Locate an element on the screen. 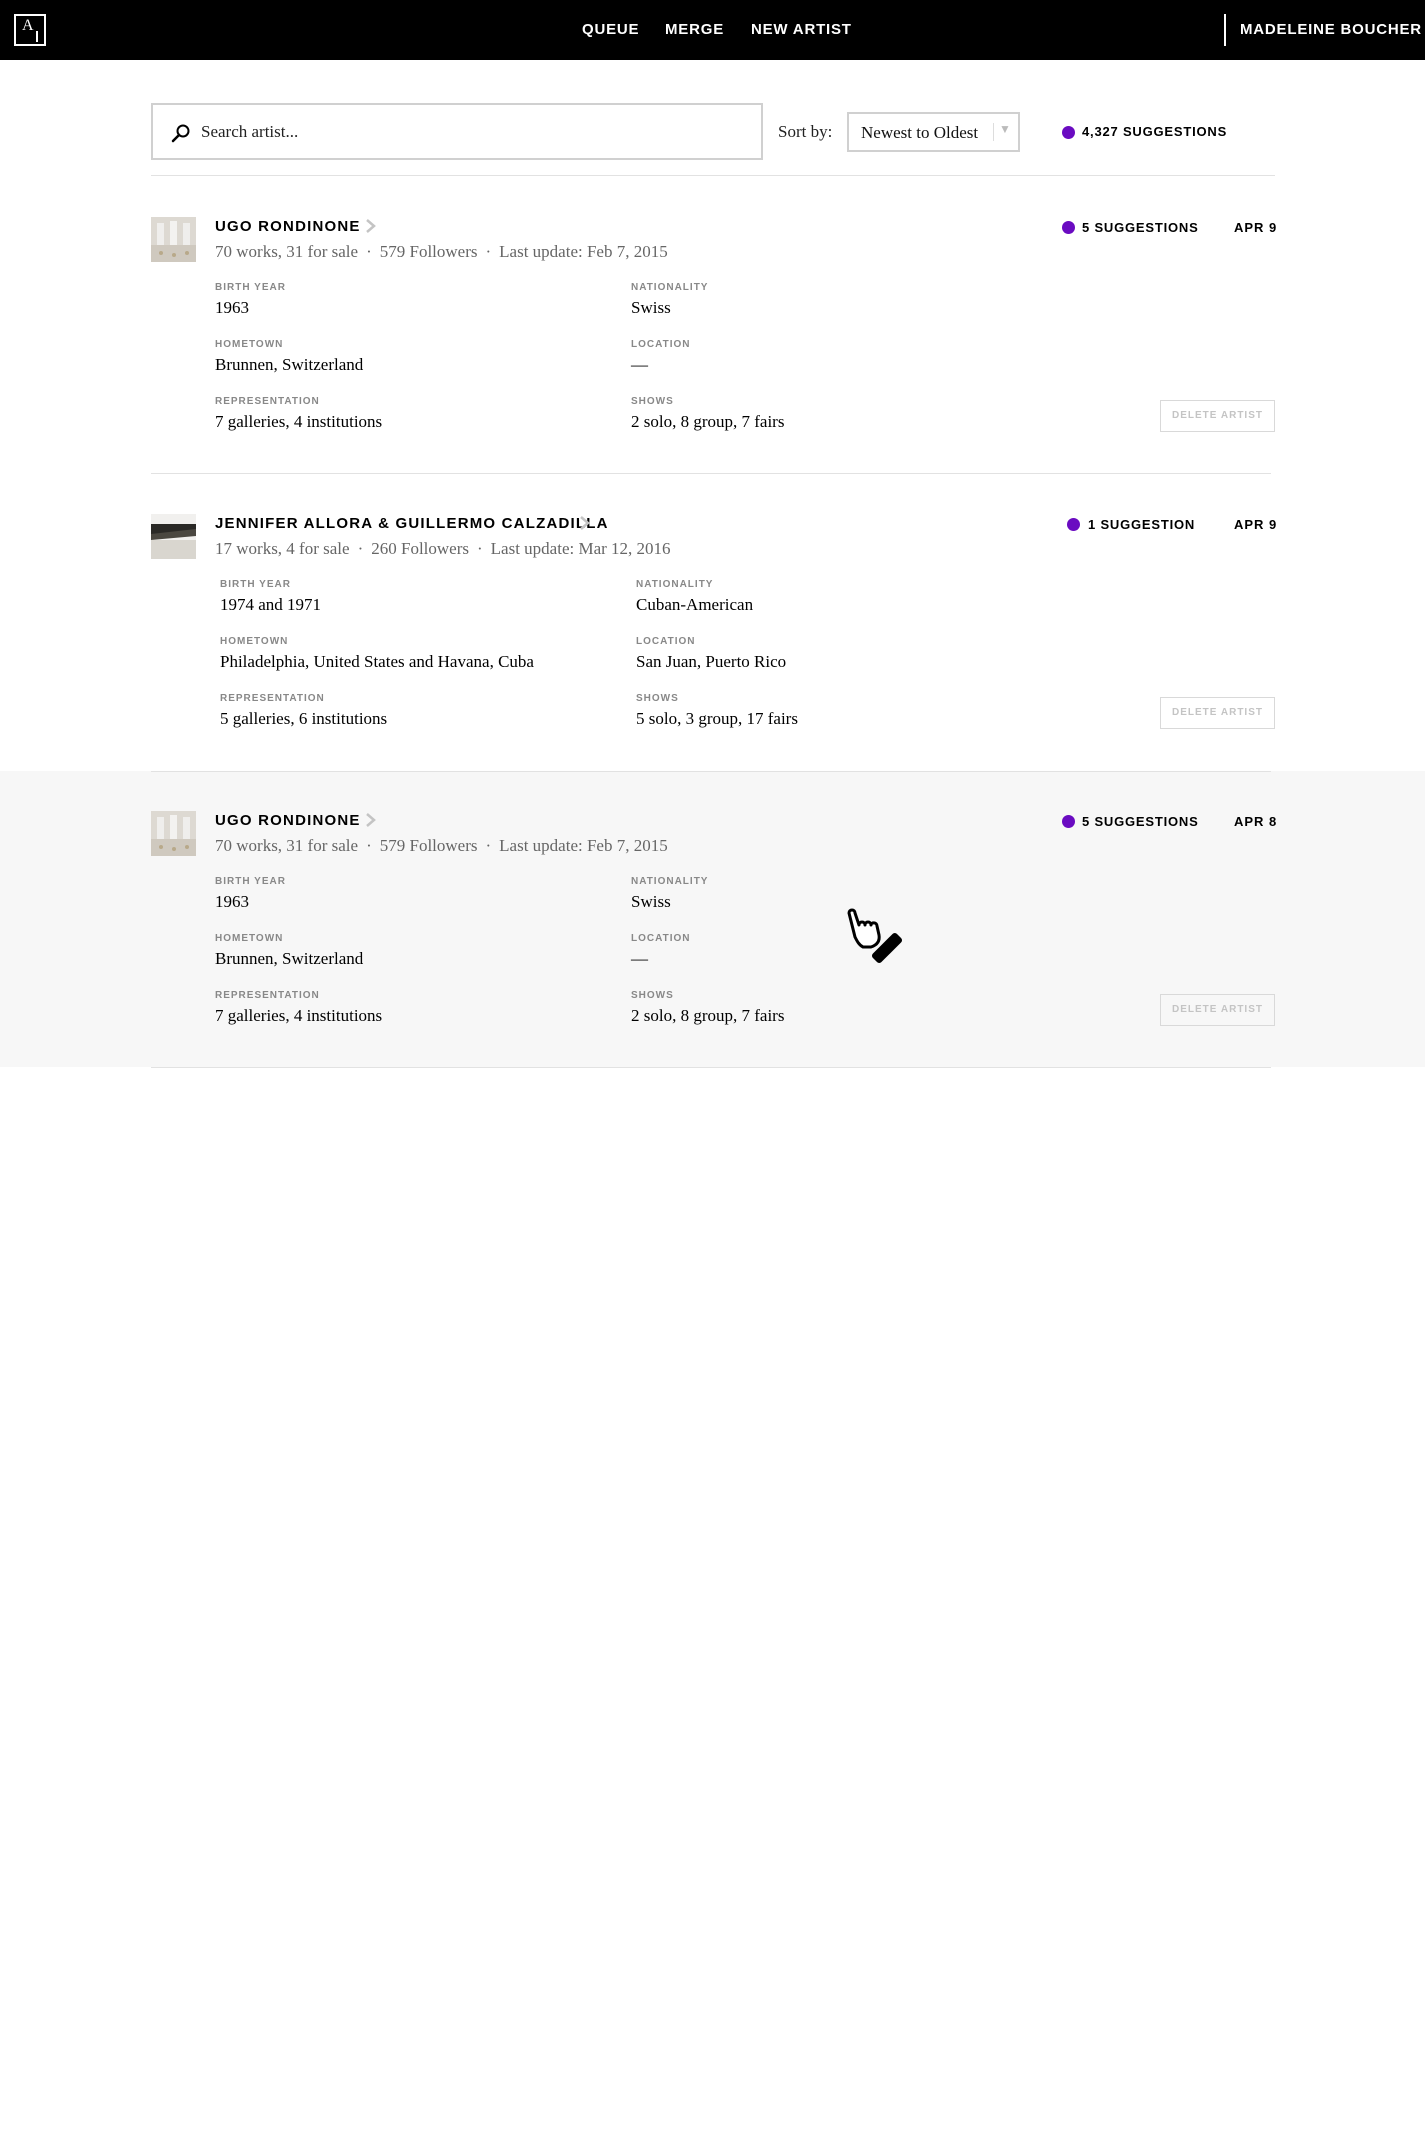  nav-divider is located at coordinates (1225, 30).